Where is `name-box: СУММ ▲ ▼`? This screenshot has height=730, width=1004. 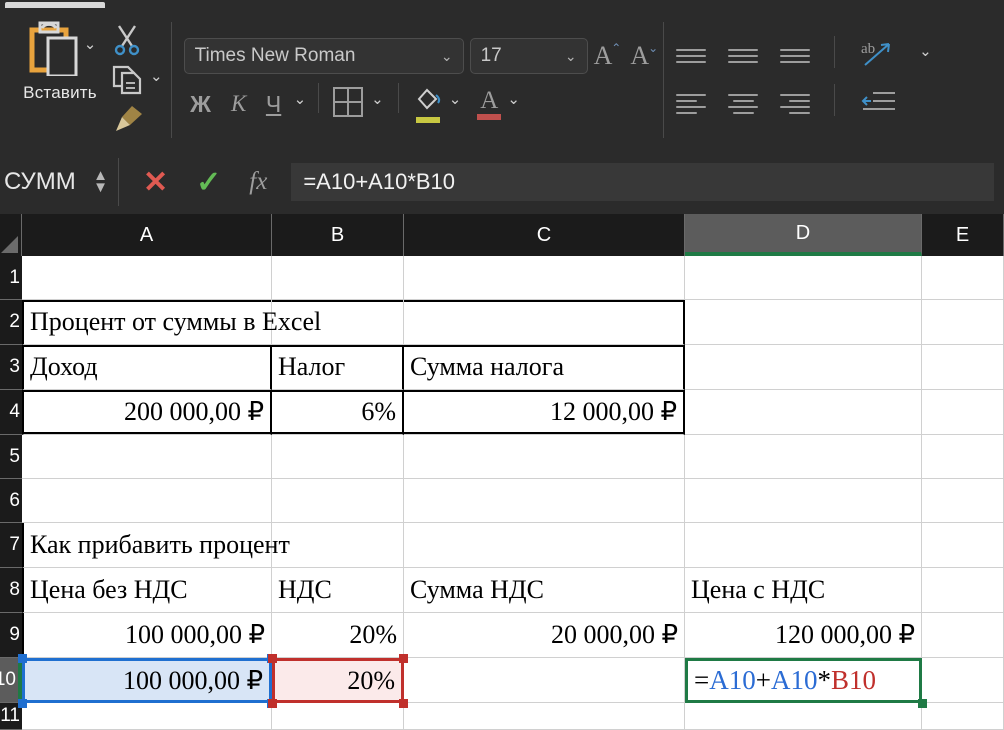 name-box: СУММ ▲ ▼ is located at coordinates (59, 182).